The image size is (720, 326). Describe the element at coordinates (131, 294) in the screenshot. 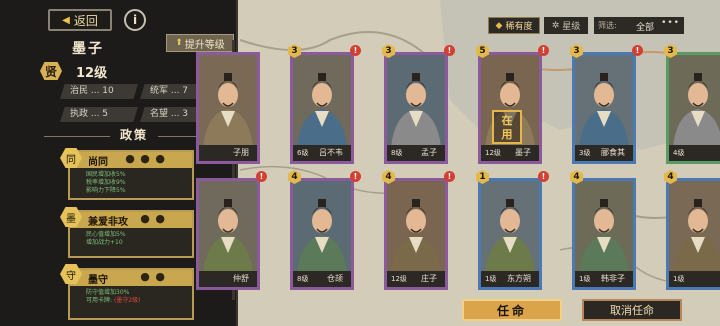

I see `policy-card: 墨守 ● ● 防守值增加30% 可用卡牌: (墨守2级)` at that location.